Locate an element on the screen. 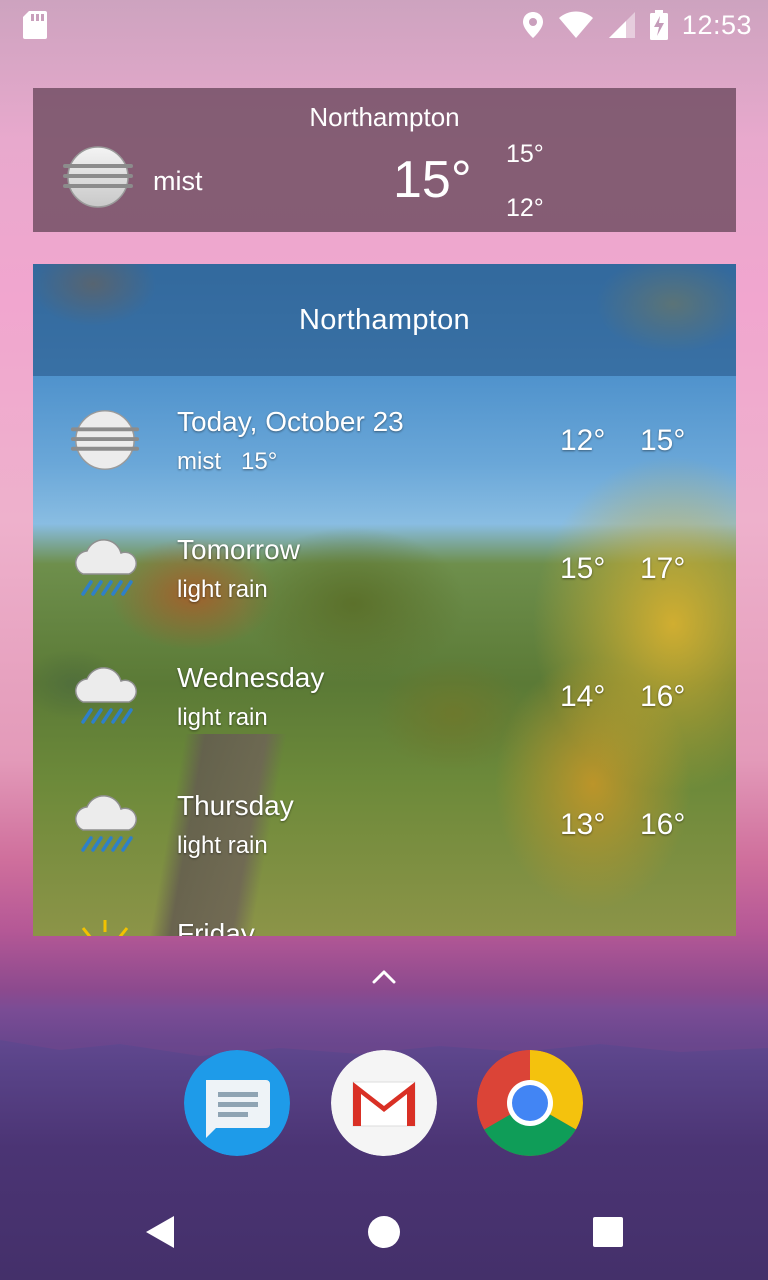 Image resolution: width=768 pixels, height=1280 pixels. forecast-day: Today, October 23 is located at coordinates (290, 421).